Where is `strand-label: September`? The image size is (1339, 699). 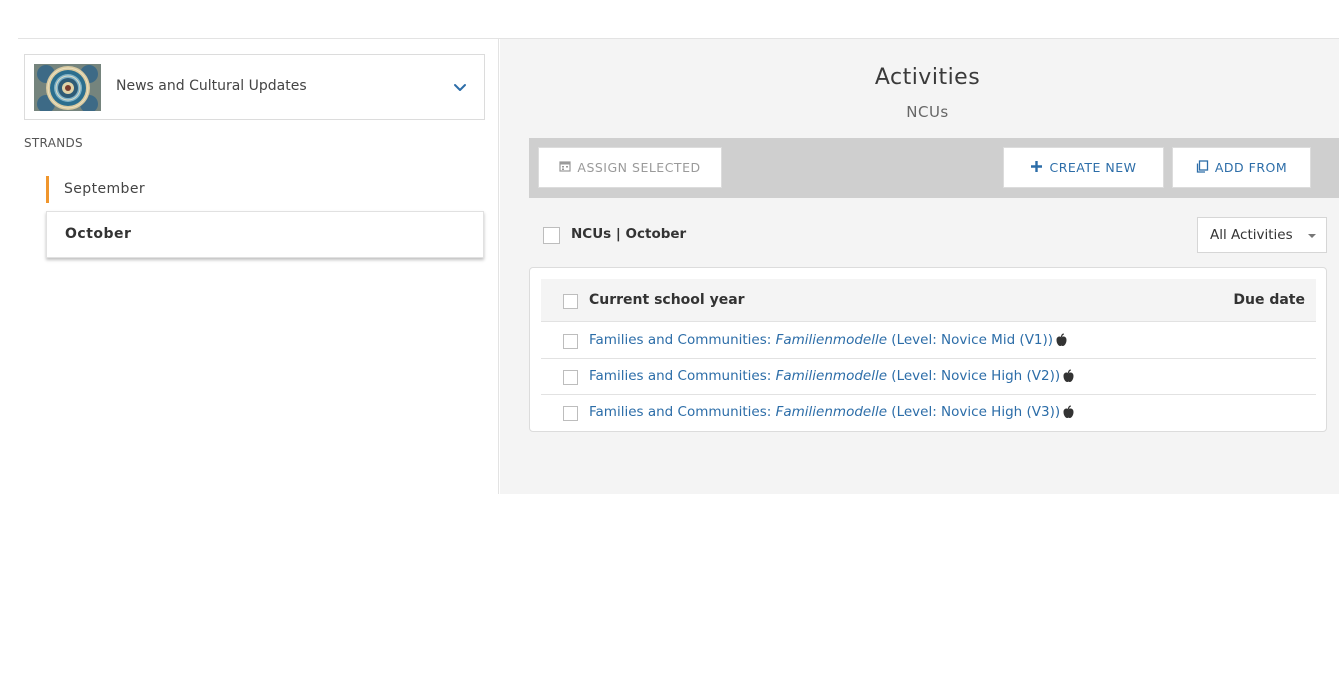 strand-label: September is located at coordinates (104, 189).